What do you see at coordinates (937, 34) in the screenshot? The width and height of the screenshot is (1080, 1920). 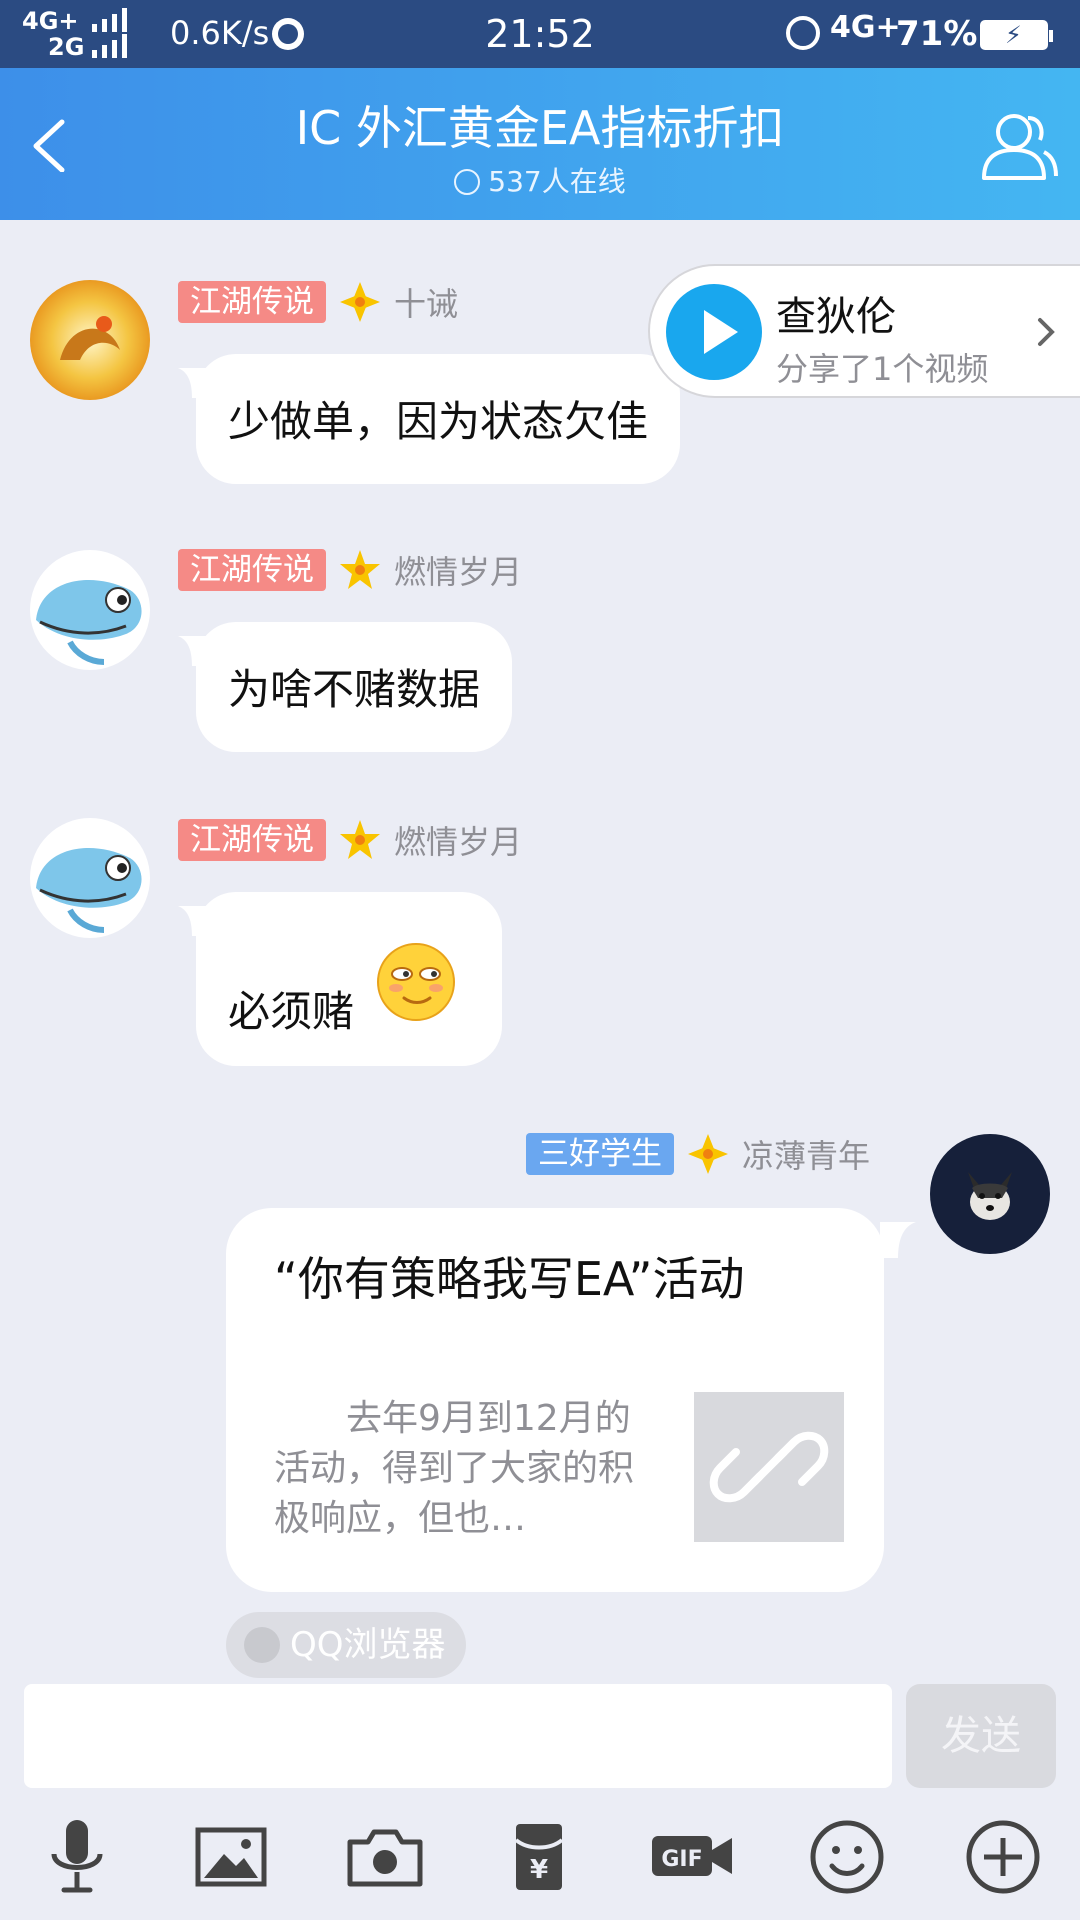 I see `battery-percent: 71%` at bounding box center [937, 34].